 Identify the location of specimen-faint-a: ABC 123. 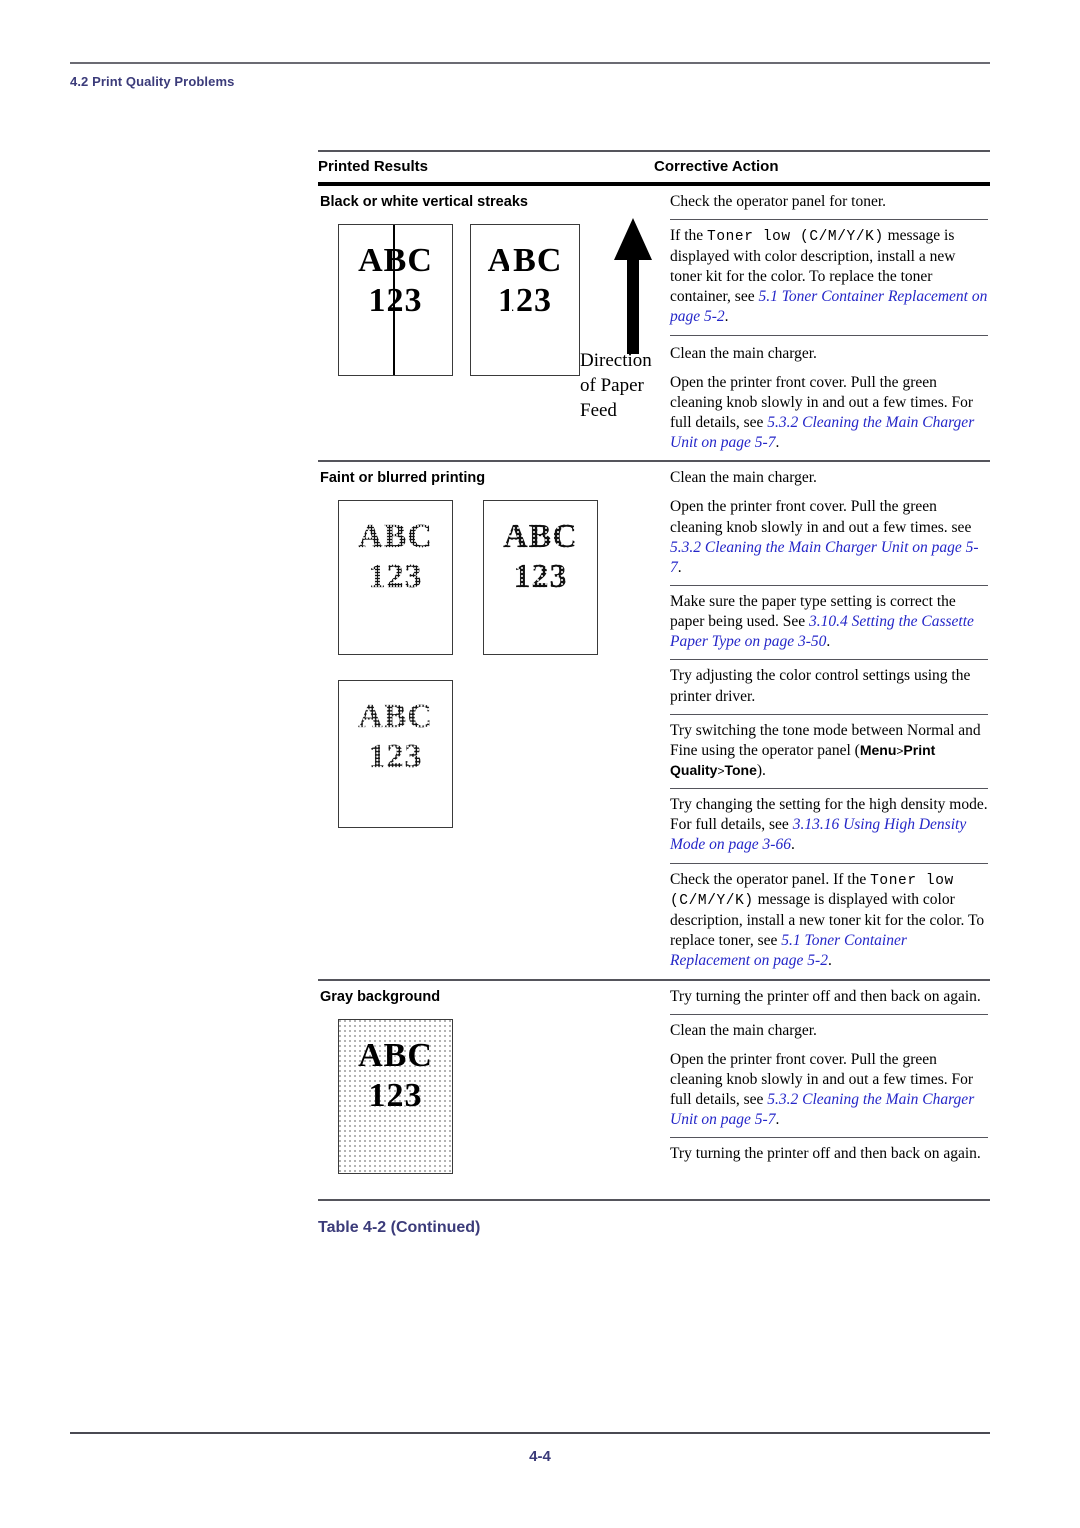
(395, 578).